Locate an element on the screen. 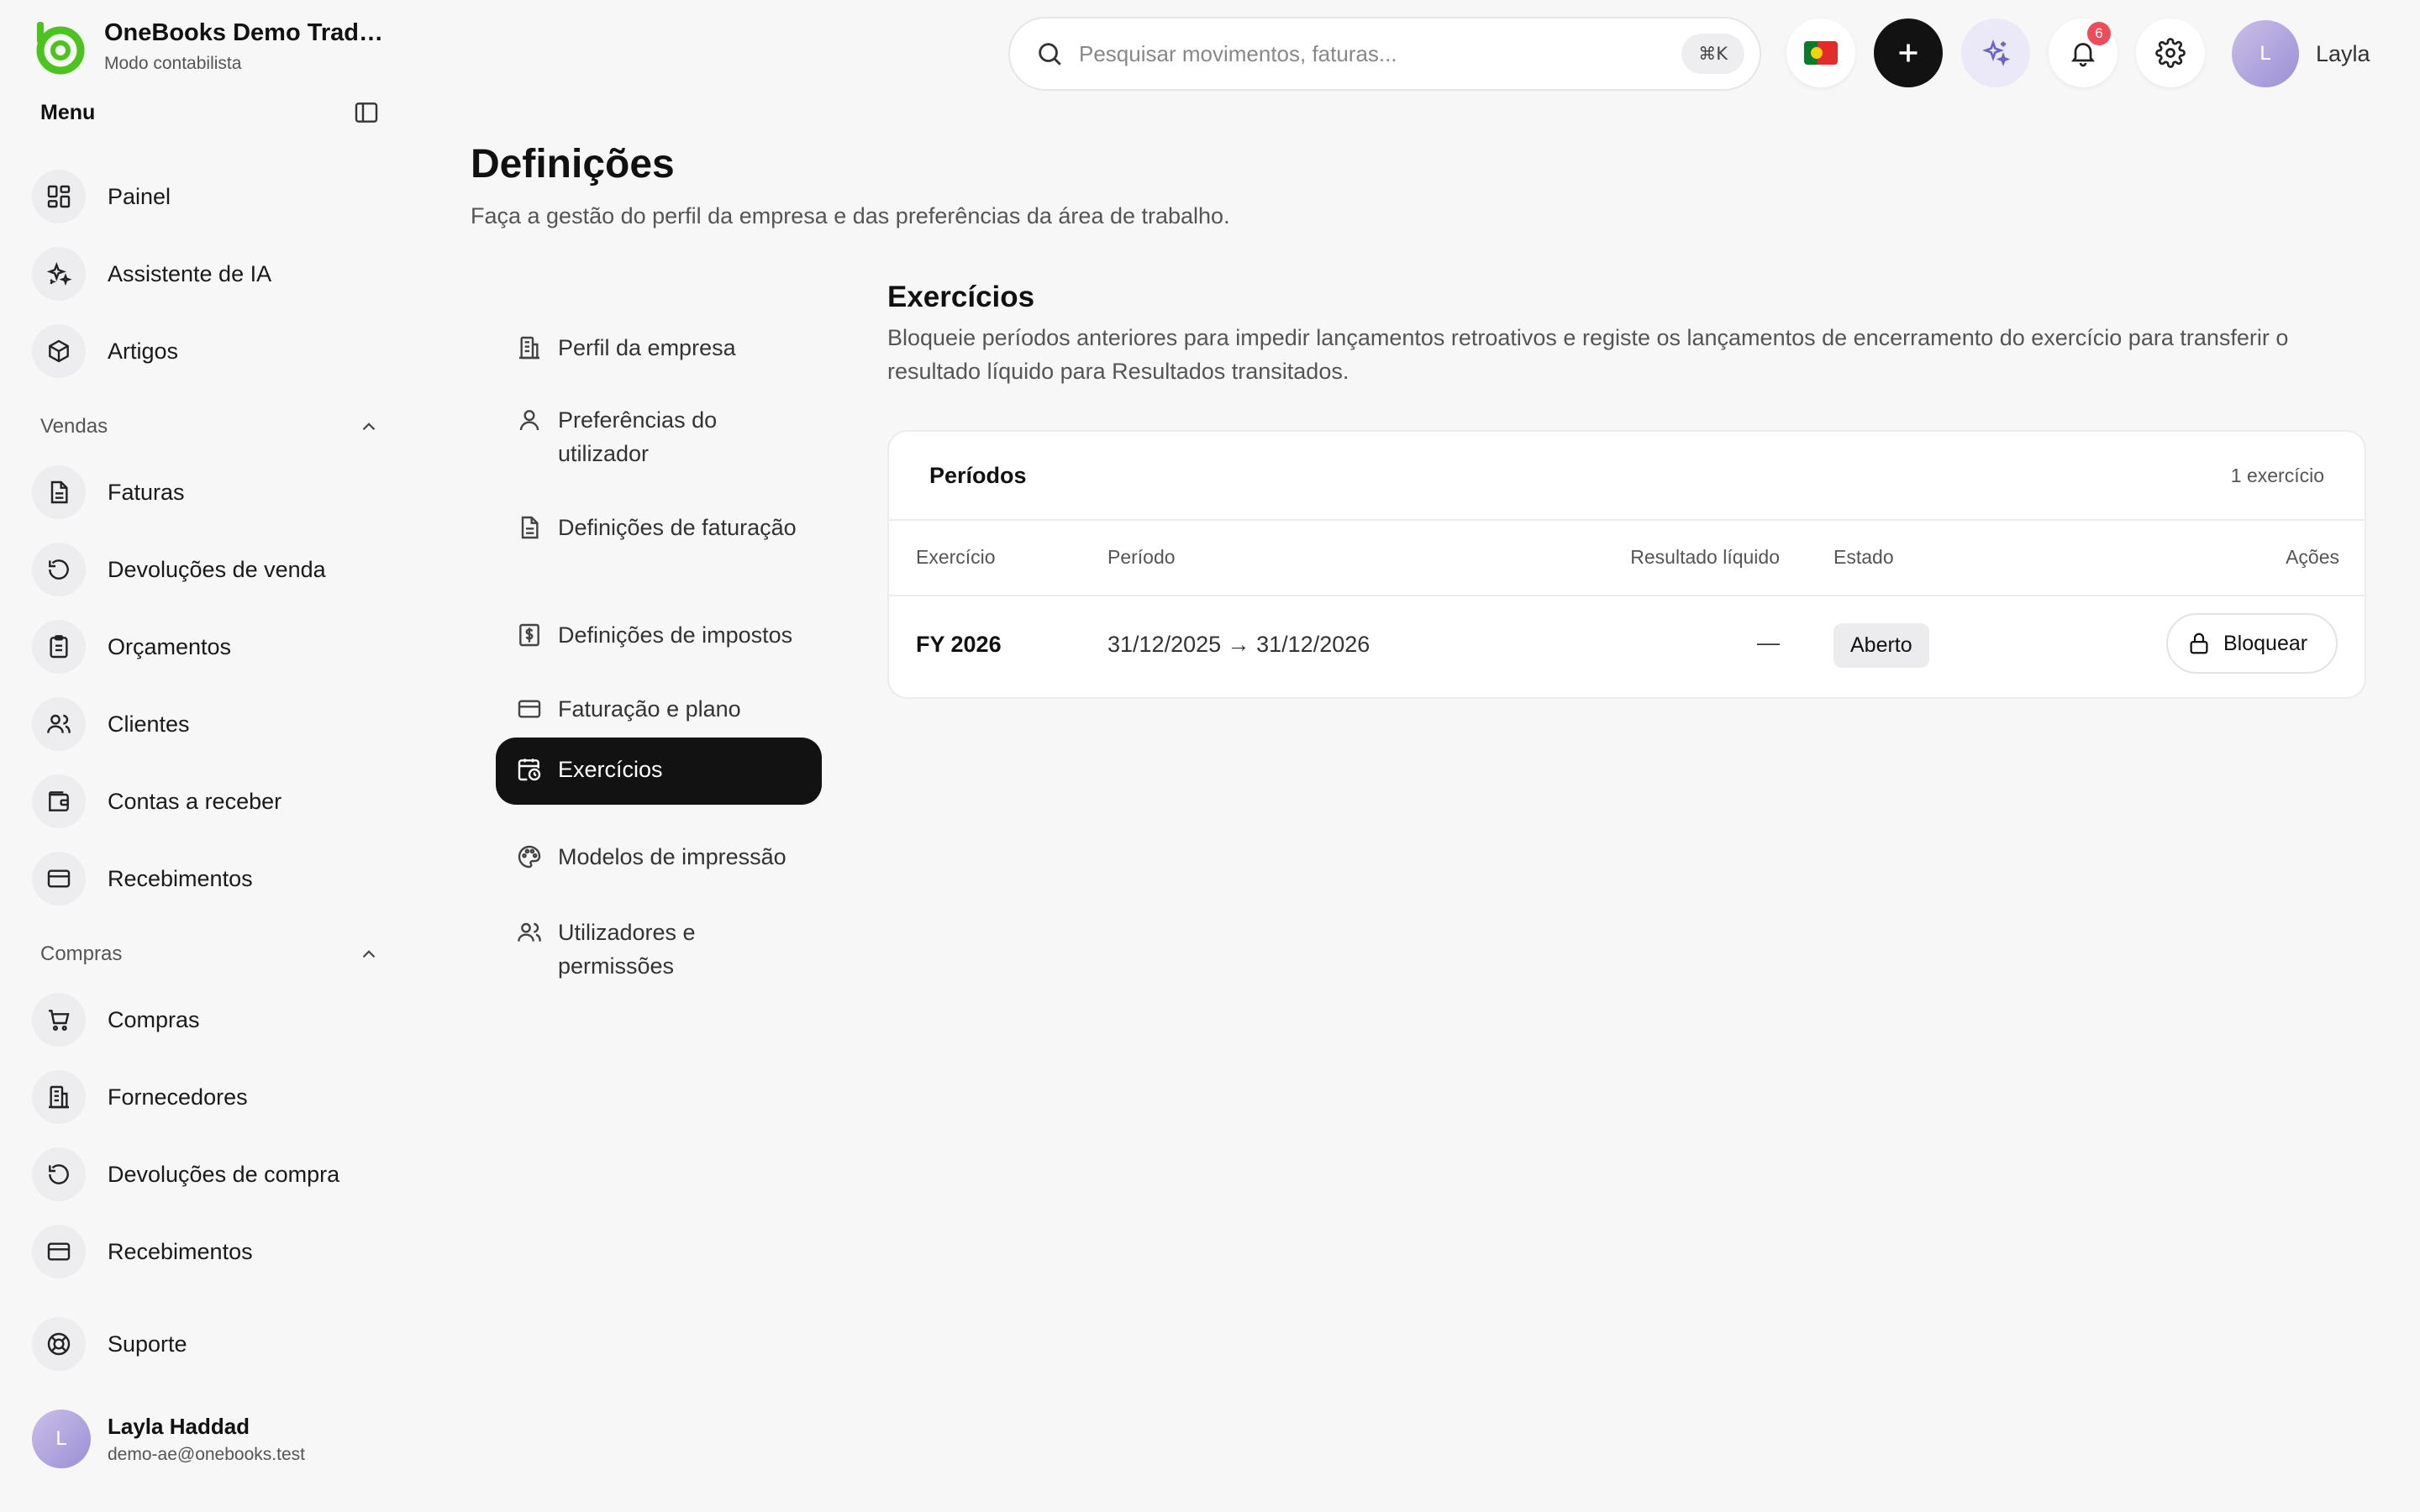  sidebar-item-artigos: Artigos is located at coordinates (208, 351).